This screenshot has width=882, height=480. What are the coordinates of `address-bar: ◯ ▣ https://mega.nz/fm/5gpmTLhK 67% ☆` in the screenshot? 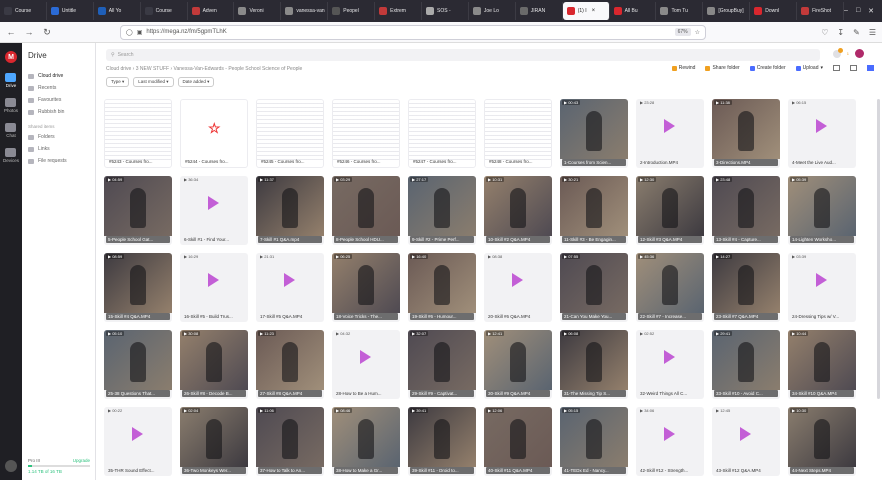 It's located at (413, 32).